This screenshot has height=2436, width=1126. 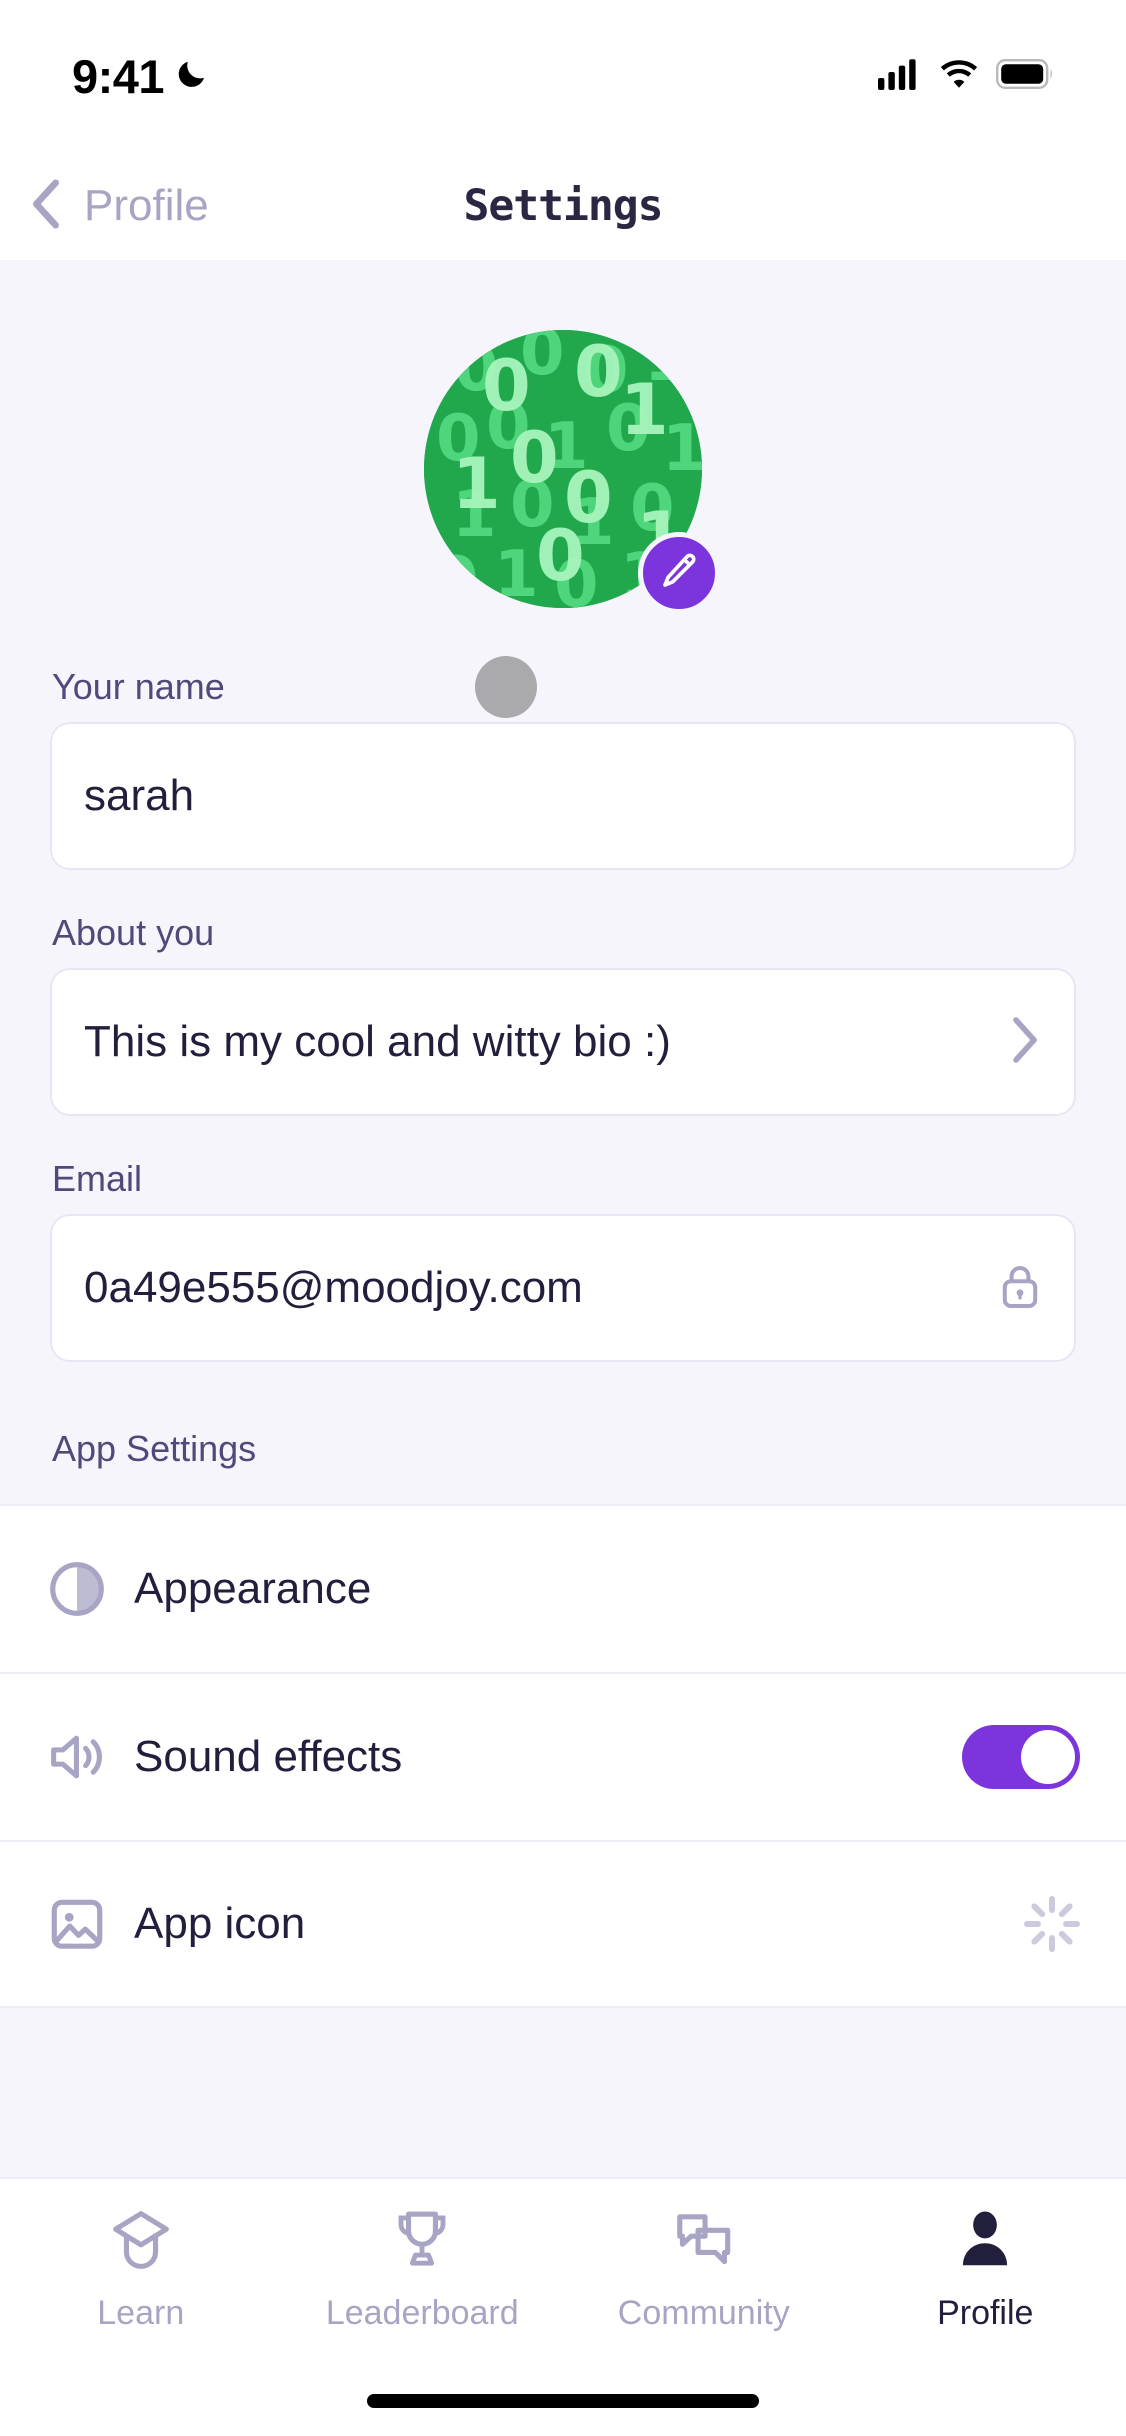 I want to click on status-bar-left: 9:41, so click(x=141, y=76).